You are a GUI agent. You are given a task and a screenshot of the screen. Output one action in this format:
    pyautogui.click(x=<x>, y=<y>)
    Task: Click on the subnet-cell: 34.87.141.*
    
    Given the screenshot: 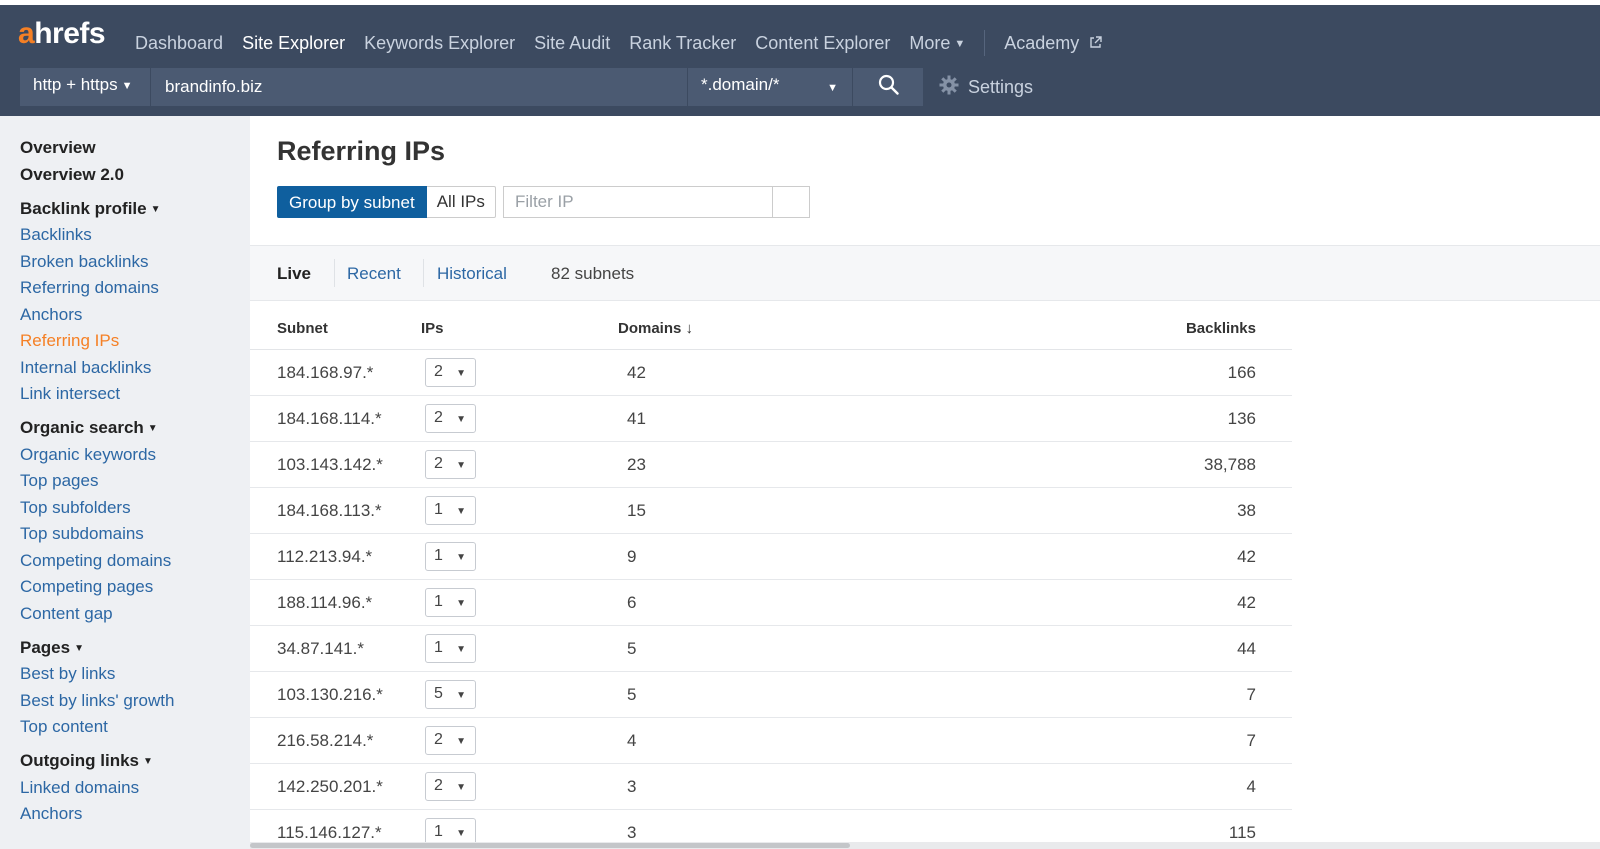 What is the action you would take?
    pyautogui.click(x=320, y=649)
    